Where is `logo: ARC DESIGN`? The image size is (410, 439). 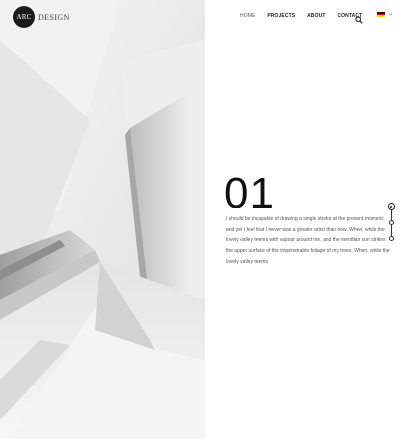 logo: ARC DESIGN is located at coordinates (41, 17).